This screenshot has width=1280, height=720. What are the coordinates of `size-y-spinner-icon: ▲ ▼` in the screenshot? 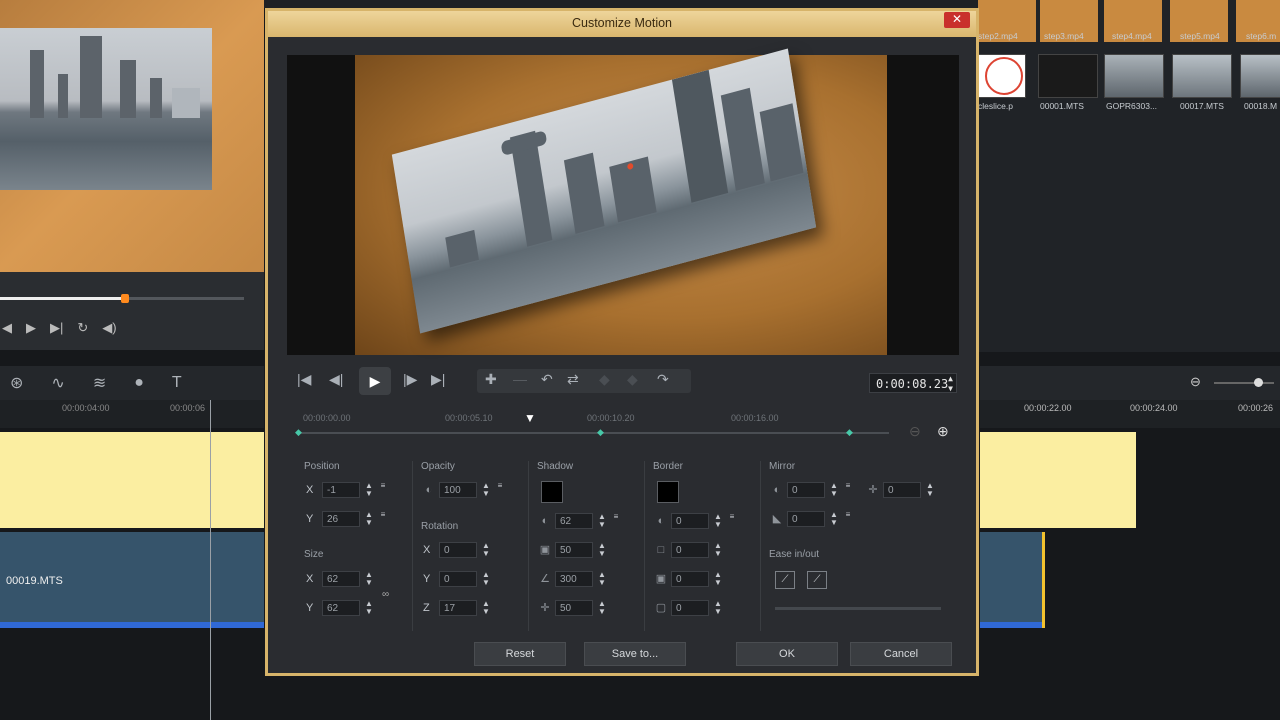 It's located at (369, 608).